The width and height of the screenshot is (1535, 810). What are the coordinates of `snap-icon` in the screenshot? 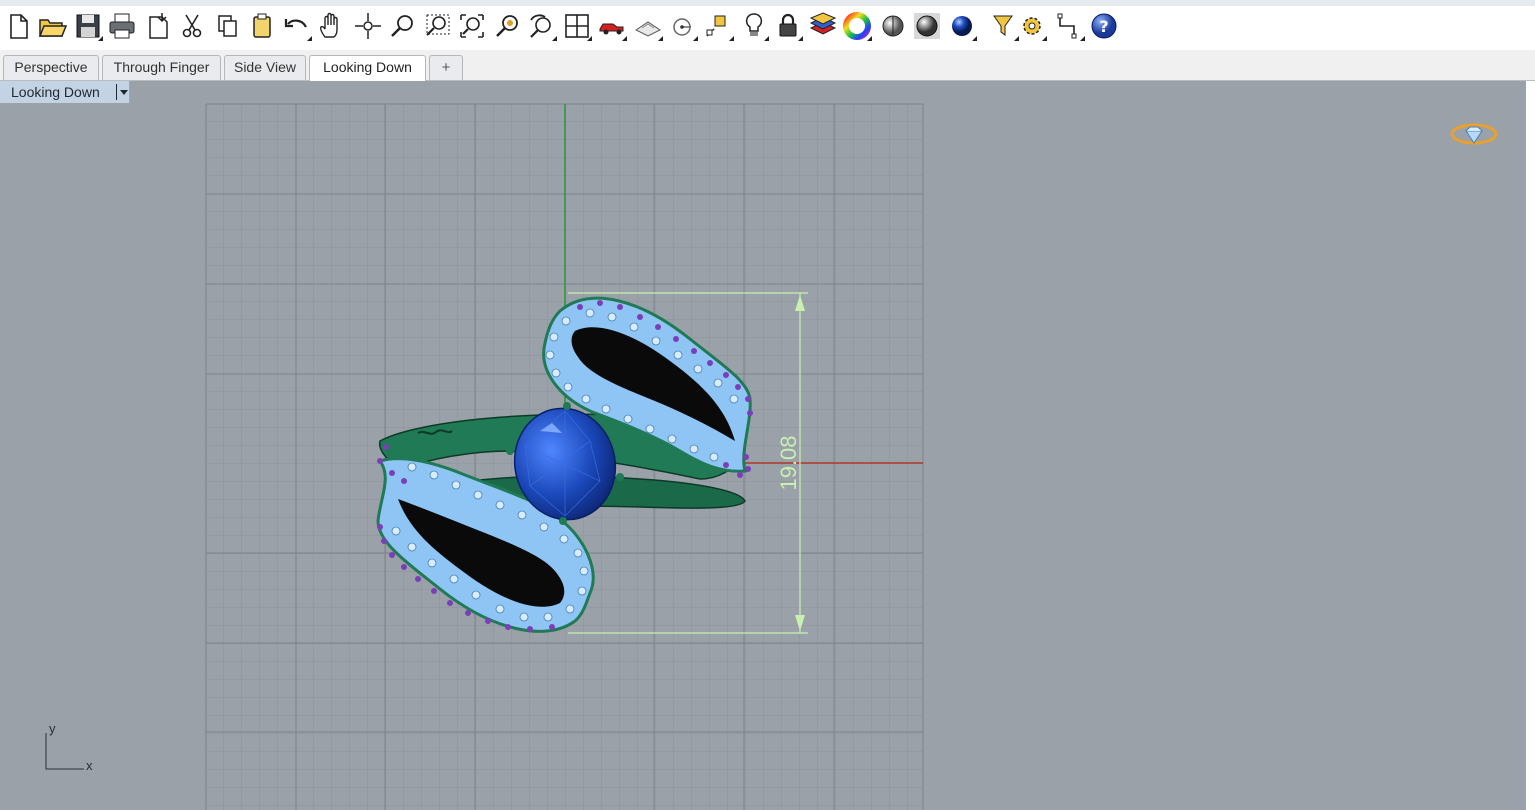 It's located at (719, 26).